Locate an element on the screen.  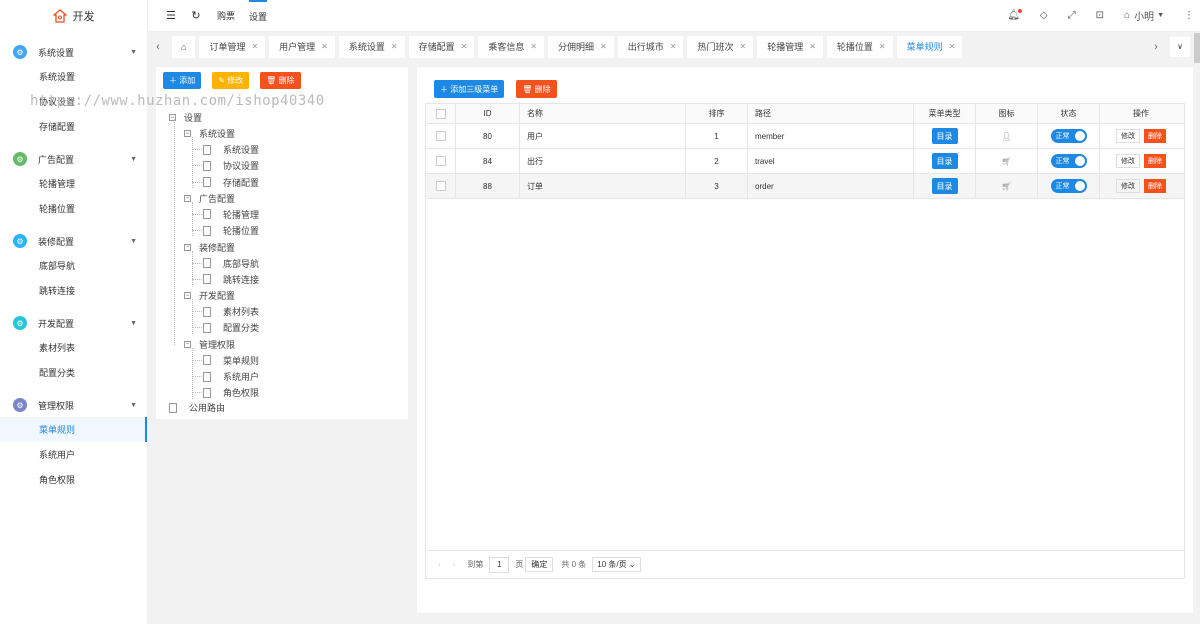
sidebar-group-3: ⚙ 开发配置 ▼ is located at coordinates (73, 323).